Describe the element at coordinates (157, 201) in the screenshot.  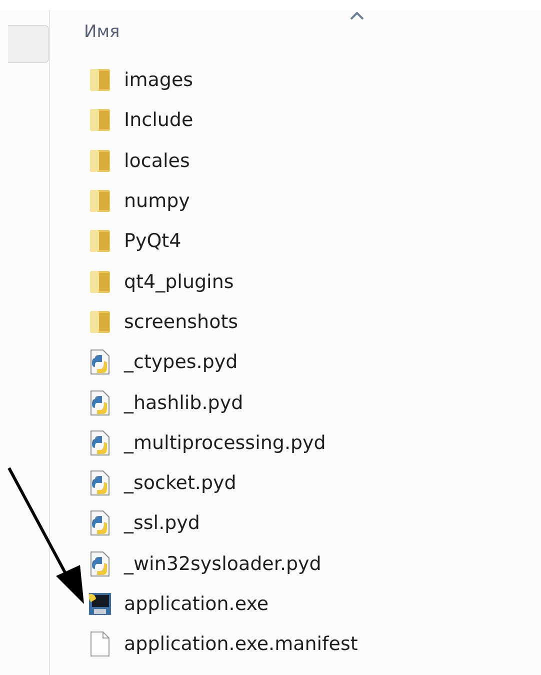
I see `file-name: numpy` at that location.